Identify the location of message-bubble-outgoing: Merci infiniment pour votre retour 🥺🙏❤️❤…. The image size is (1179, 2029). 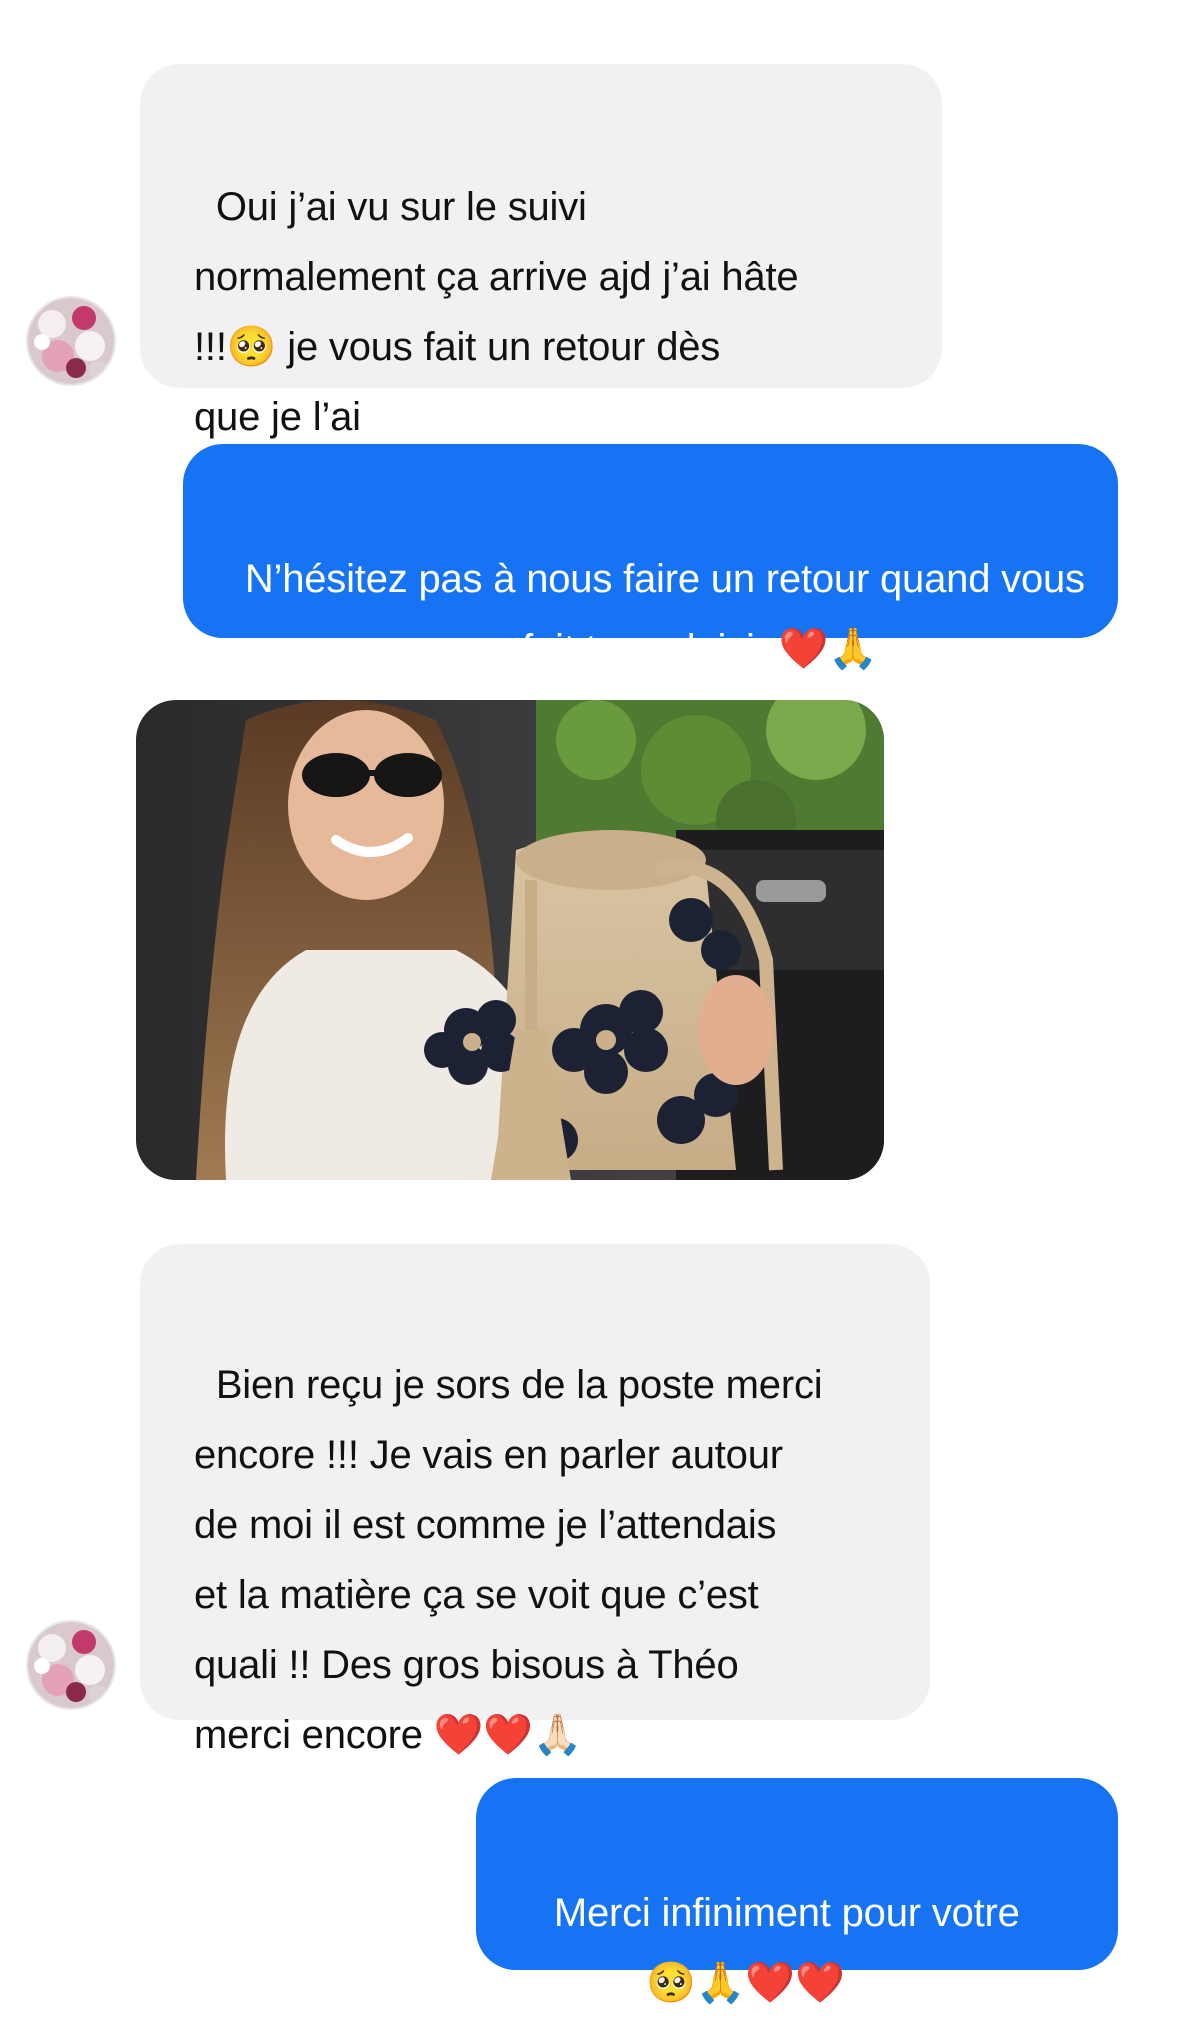
(797, 1891).